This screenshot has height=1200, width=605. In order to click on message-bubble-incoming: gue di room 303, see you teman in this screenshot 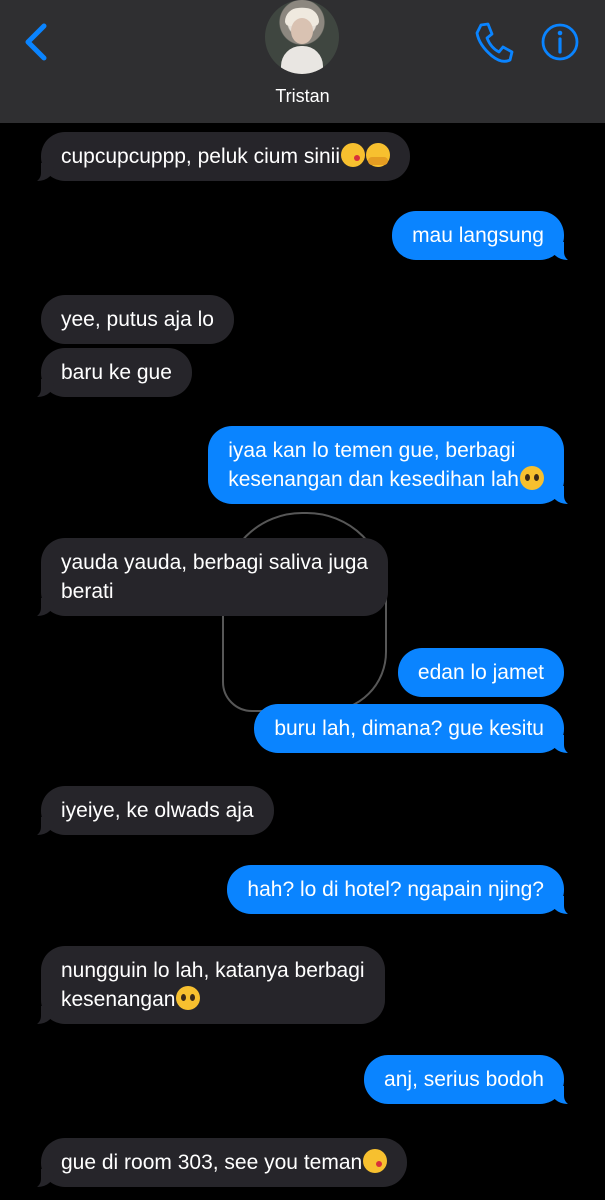, I will do `click(214, 1163)`.